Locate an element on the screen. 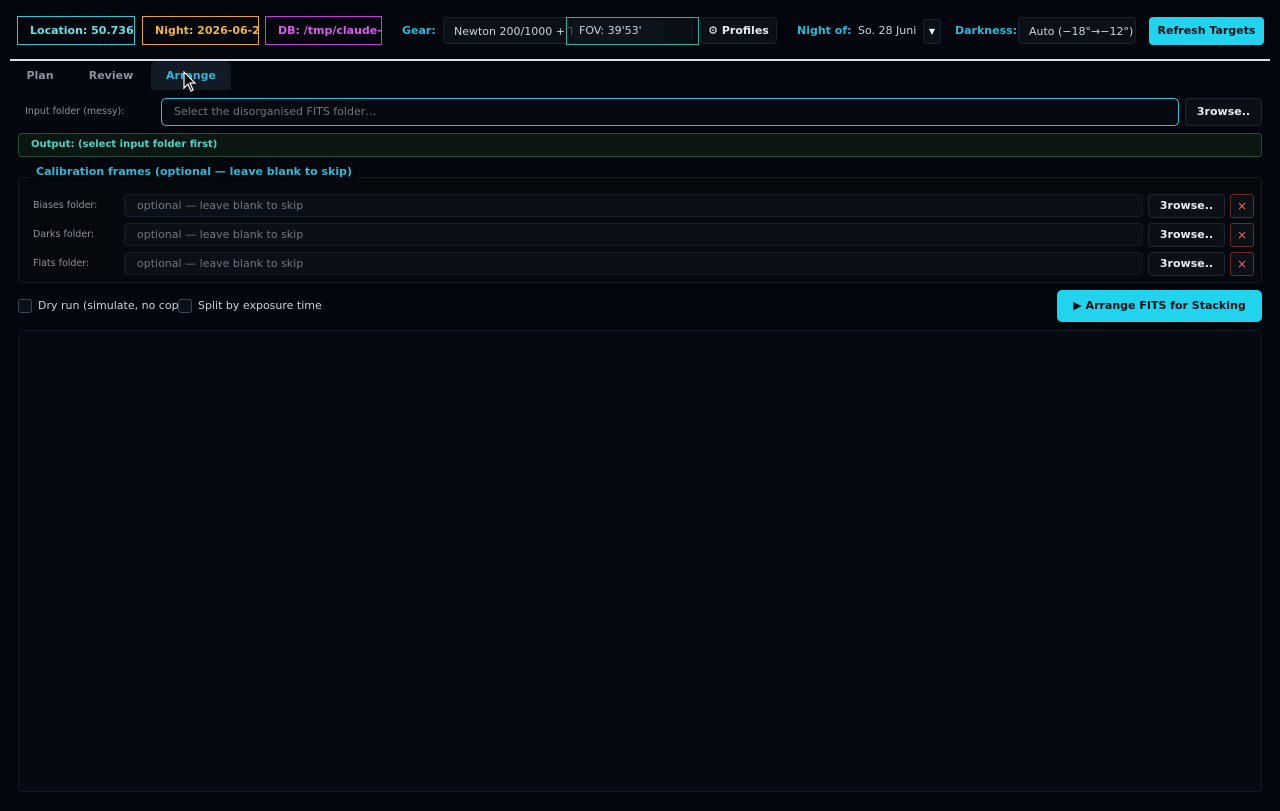  biases-folder-label: Biases folder: is located at coordinates (65, 205).